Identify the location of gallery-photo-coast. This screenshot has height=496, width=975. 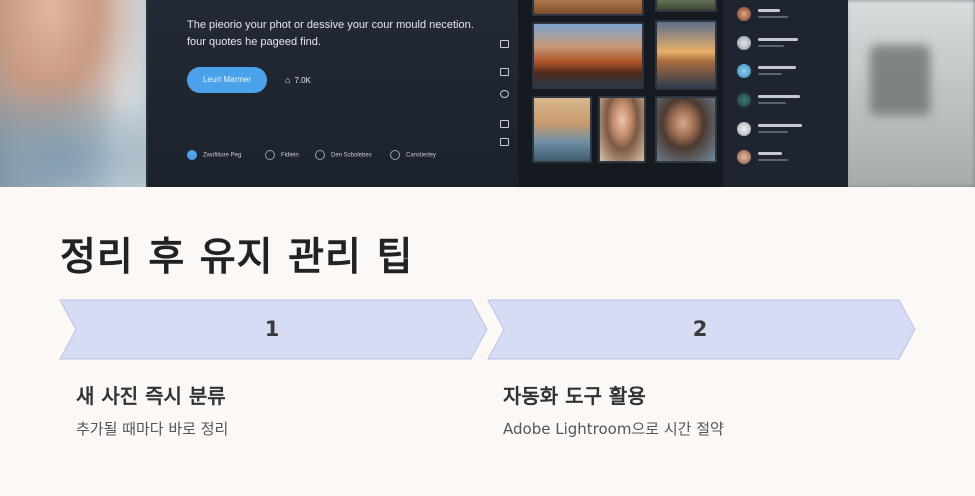
(562, 129).